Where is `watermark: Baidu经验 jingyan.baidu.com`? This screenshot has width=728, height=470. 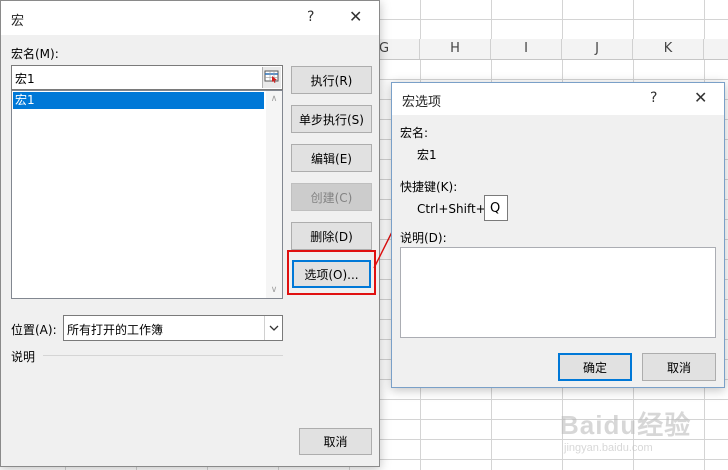
watermark: Baidu经验 jingyan.baidu.com is located at coordinates (625, 429).